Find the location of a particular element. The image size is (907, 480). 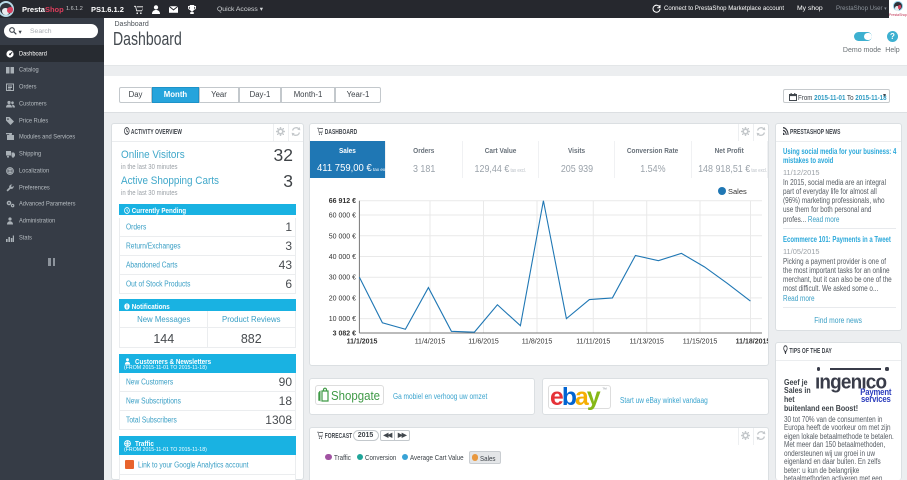

svg-text: 30 000 € is located at coordinates (342, 278).